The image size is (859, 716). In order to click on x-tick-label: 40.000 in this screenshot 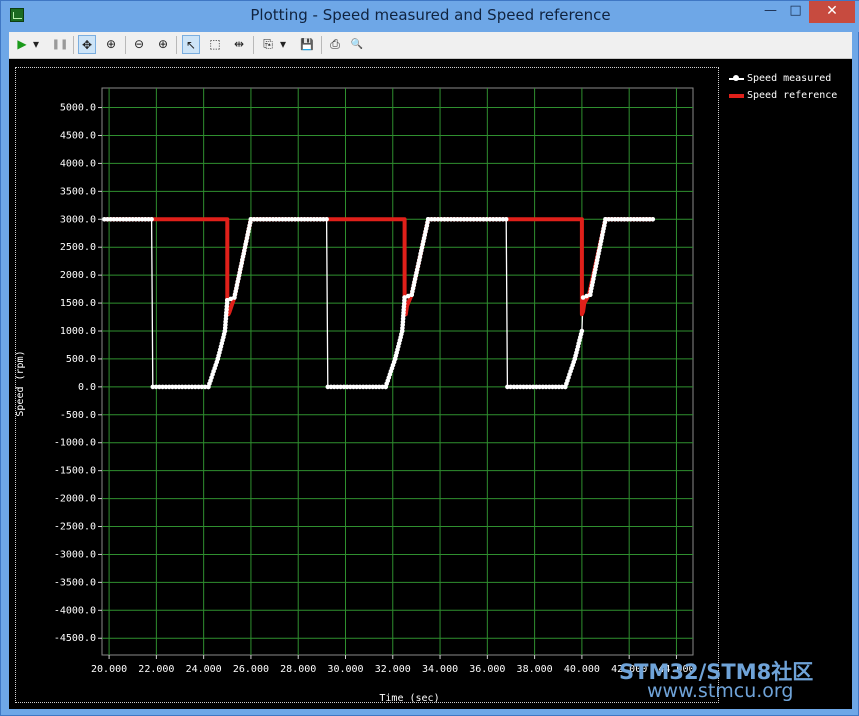, I will do `click(582, 669)`.